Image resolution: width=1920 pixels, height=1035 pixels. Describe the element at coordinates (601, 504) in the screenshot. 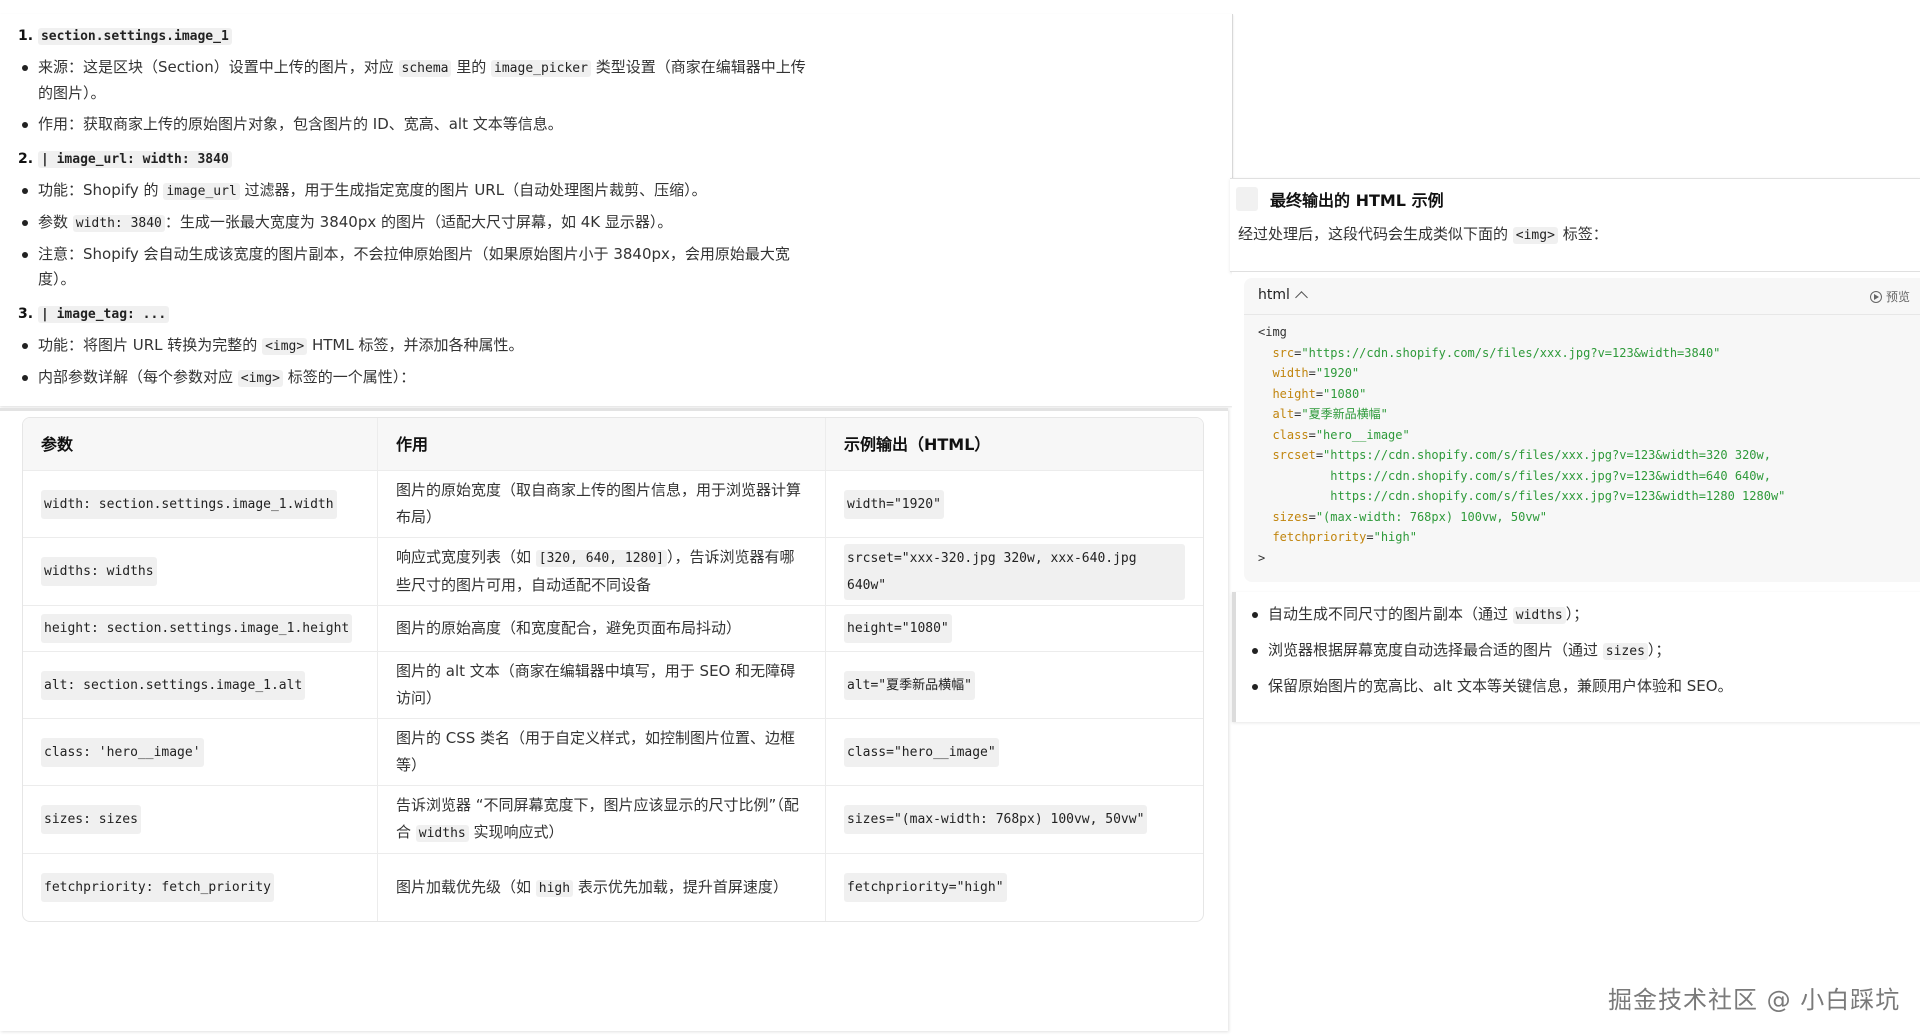

I see `effect-cell: 图片的原始宽度（取自商家上传的图片信息，用于浏览器计算布局）` at that location.